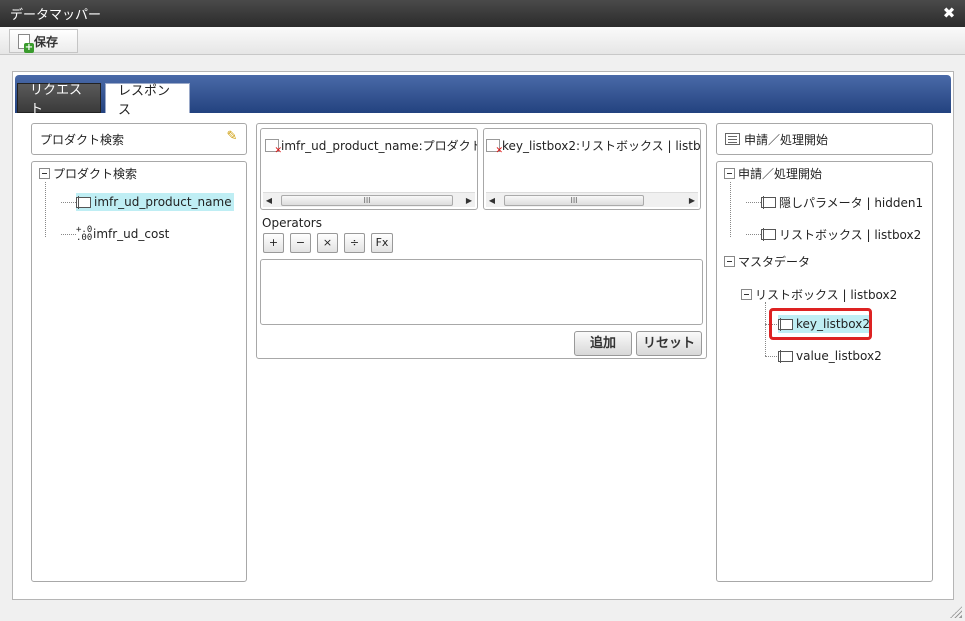  I want to click on tab-request: リクエスト, so click(59, 100).